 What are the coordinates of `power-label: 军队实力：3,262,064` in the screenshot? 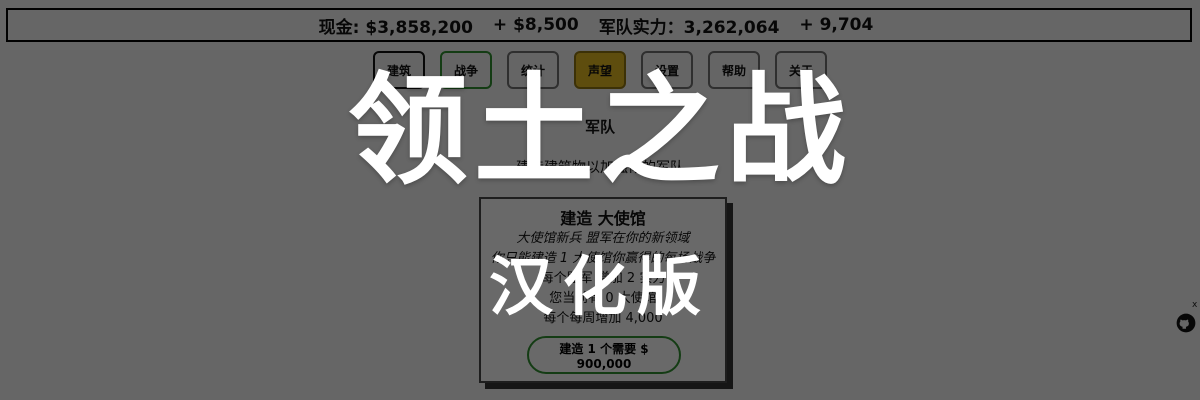 It's located at (689, 27).